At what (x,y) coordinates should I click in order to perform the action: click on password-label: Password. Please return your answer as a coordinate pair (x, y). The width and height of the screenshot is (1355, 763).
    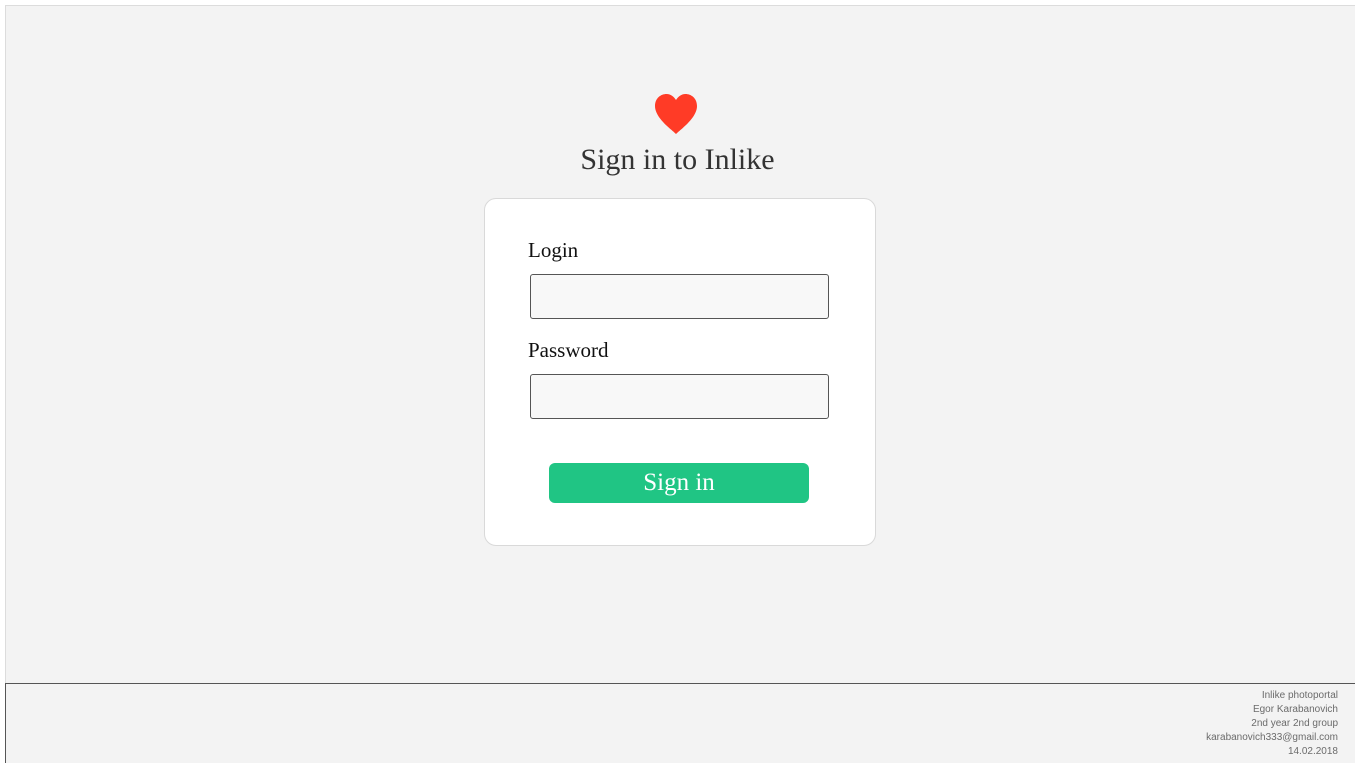
    Looking at the image, I should click on (568, 350).